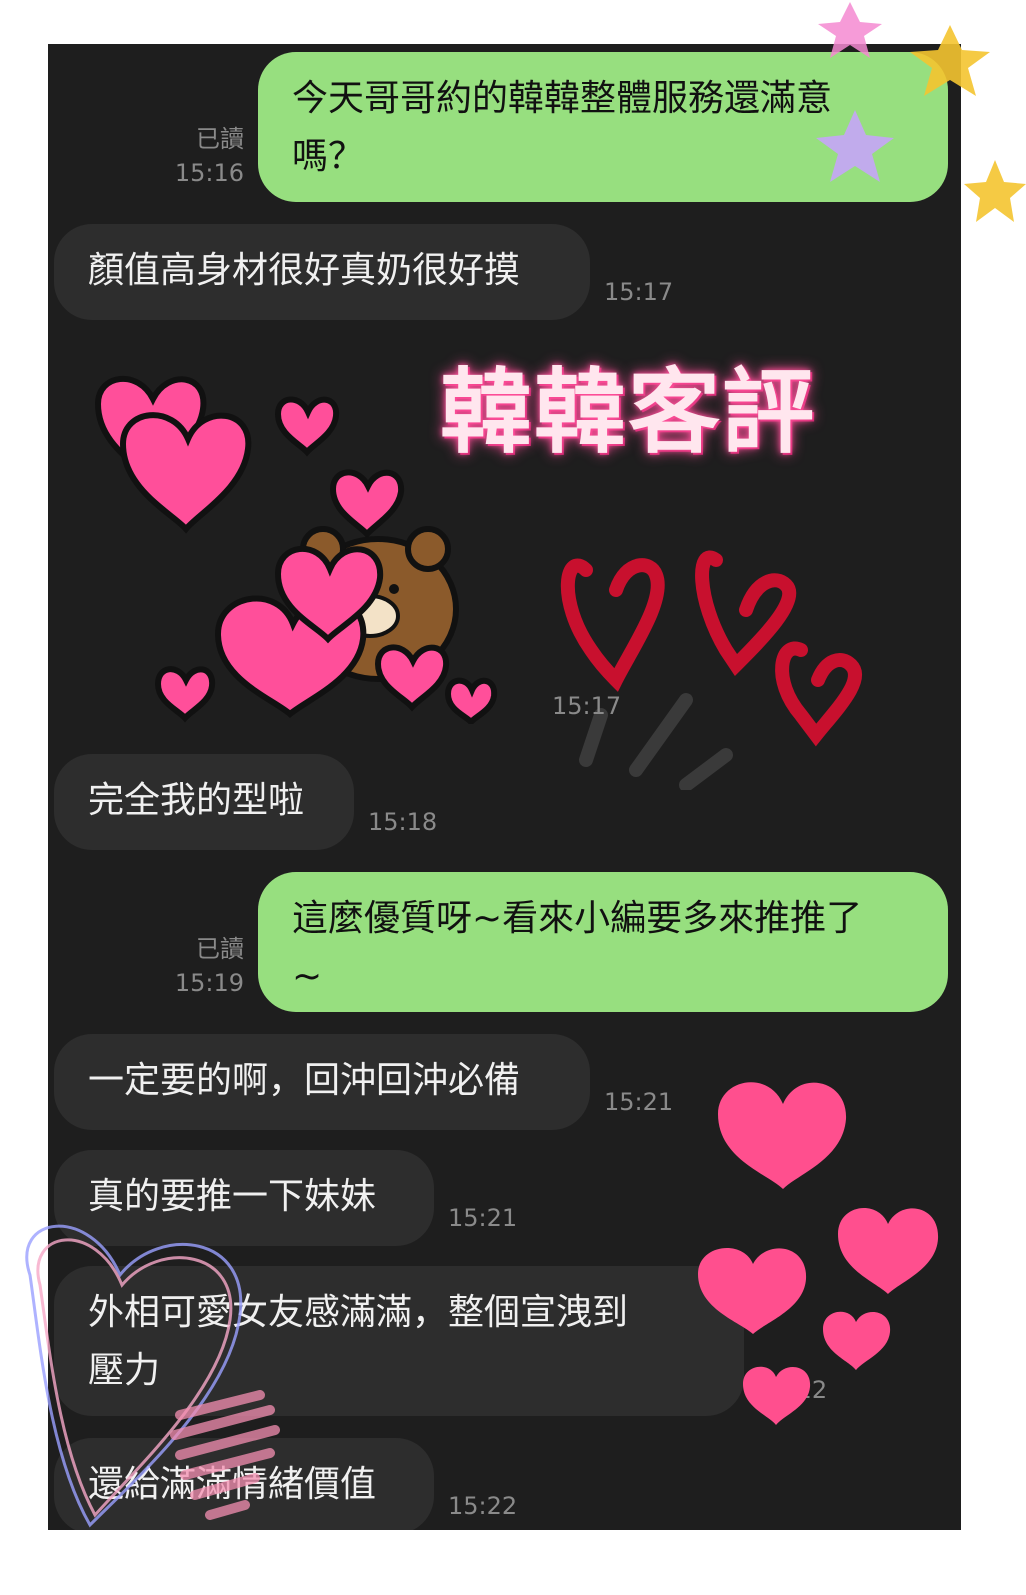  What do you see at coordinates (483, 1506) in the screenshot?
I see `message-time: 15:22` at bounding box center [483, 1506].